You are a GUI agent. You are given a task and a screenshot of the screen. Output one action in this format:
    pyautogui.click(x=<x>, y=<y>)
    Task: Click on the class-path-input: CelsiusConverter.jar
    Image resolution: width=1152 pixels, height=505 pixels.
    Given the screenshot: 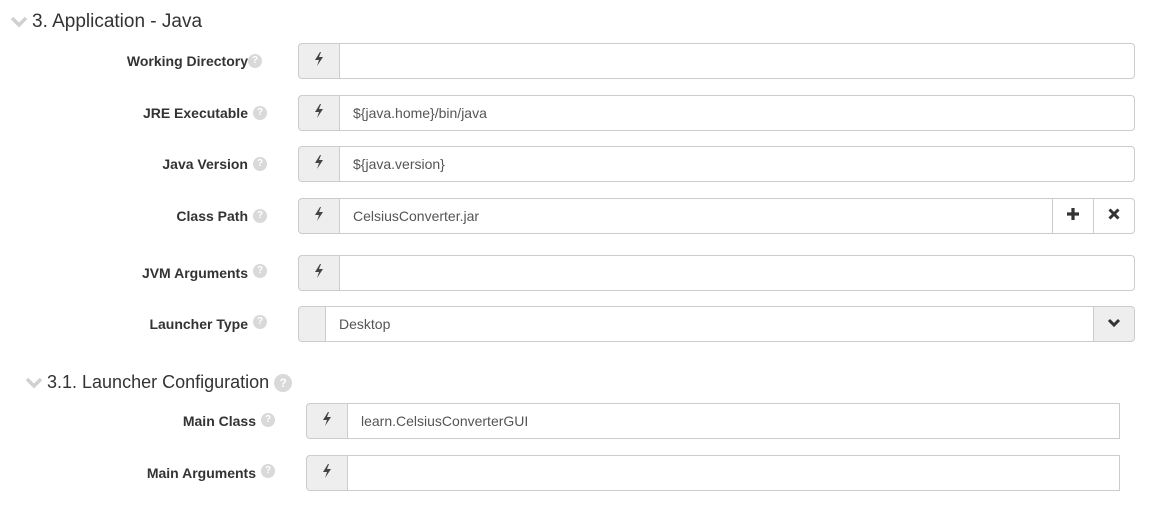 What is the action you would take?
    pyautogui.click(x=696, y=216)
    